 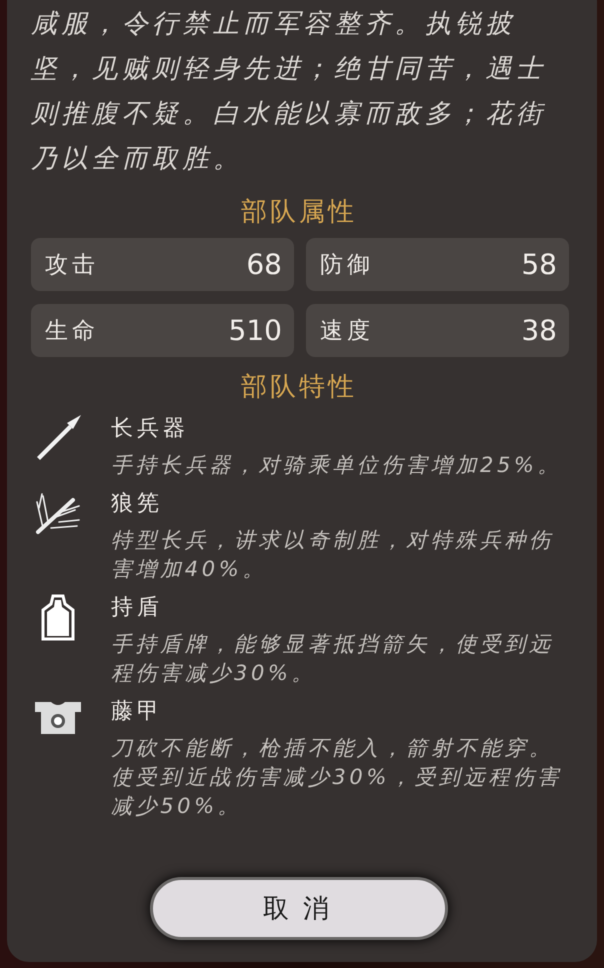 What do you see at coordinates (137, 504) in the screenshot?
I see `trait-name: 狼筅` at bounding box center [137, 504].